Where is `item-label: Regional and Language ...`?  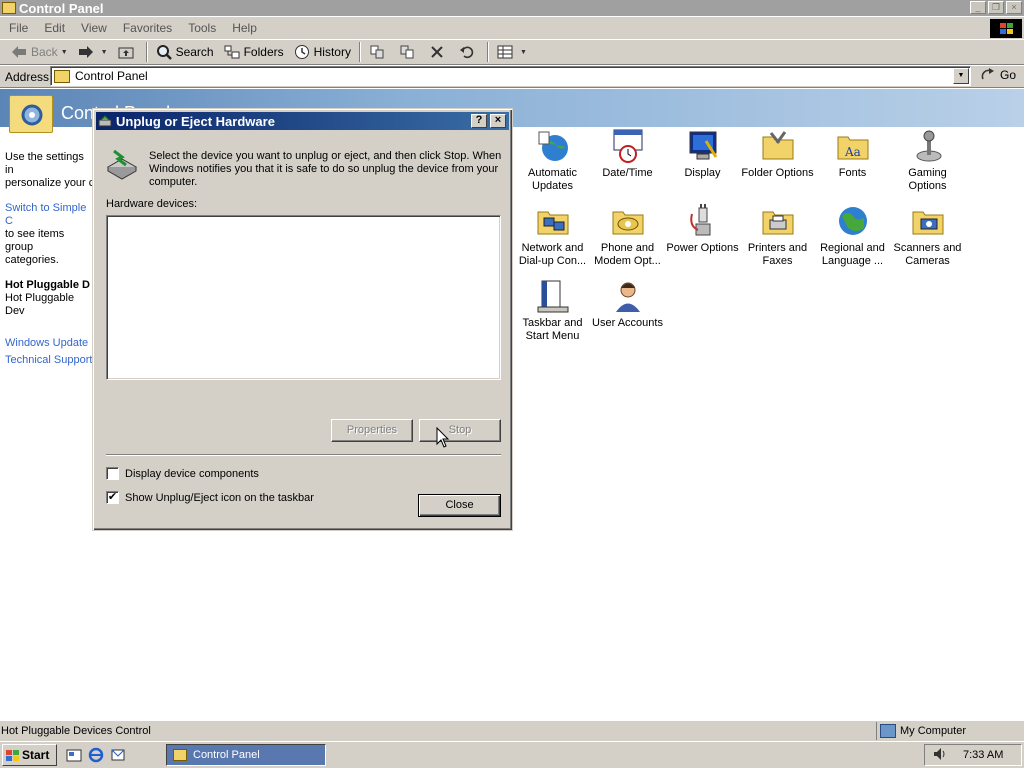 item-label: Regional and Language ... is located at coordinates (852, 254).